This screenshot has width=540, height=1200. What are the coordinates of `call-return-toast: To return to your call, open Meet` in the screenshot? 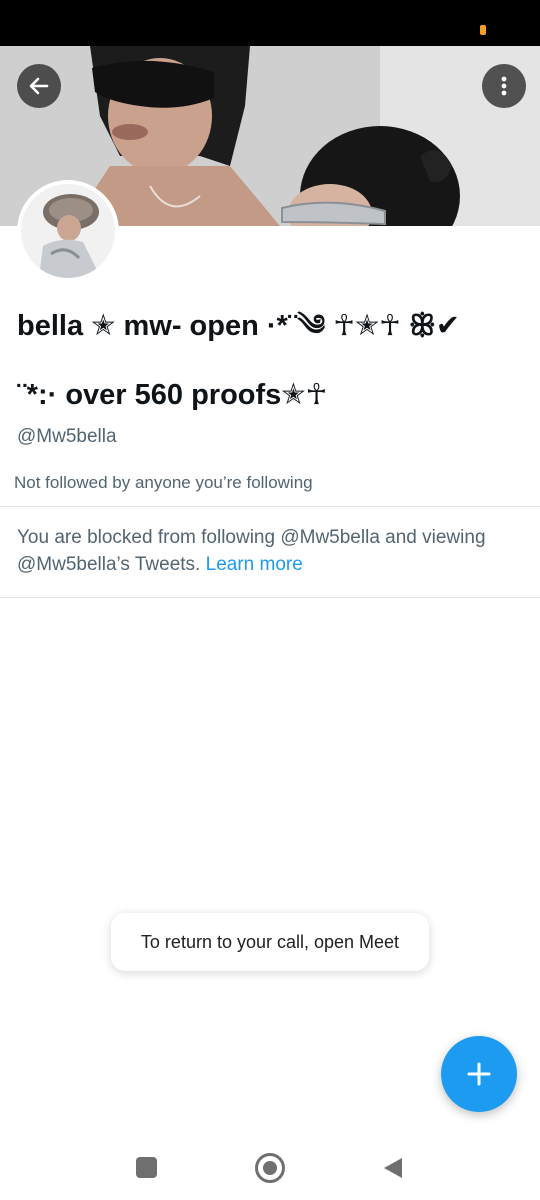 It's located at (270, 942).